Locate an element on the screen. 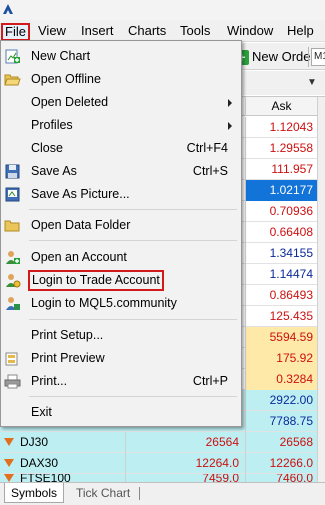  ask-cell: 0.86493 is located at coordinates (281, 295).